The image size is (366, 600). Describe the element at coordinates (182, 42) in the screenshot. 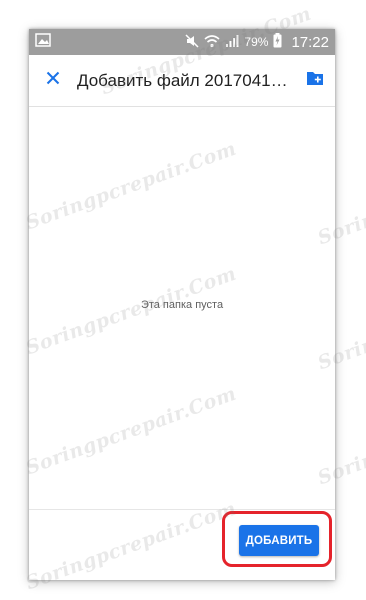

I see `status-bar: 79% 17:22` at that location.